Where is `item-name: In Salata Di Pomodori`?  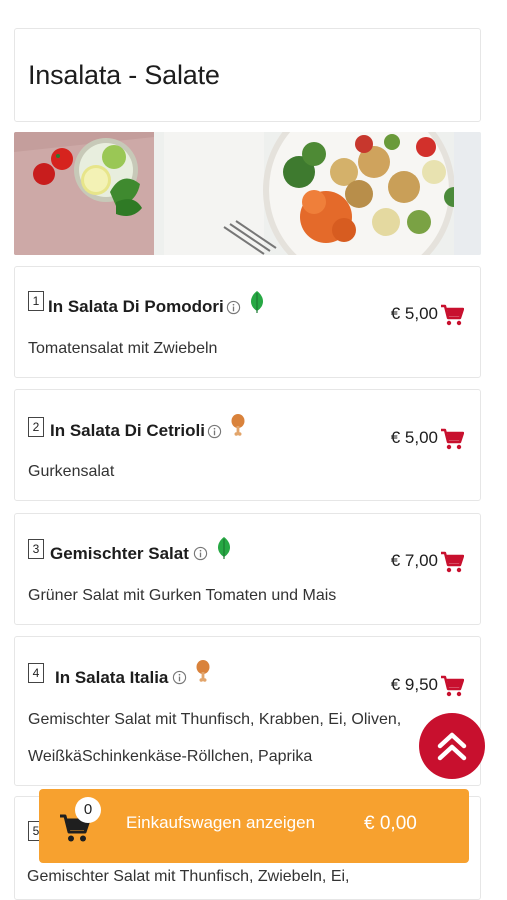 item-name: In Salata Di Pomodori is located at coordinates (136, 306).